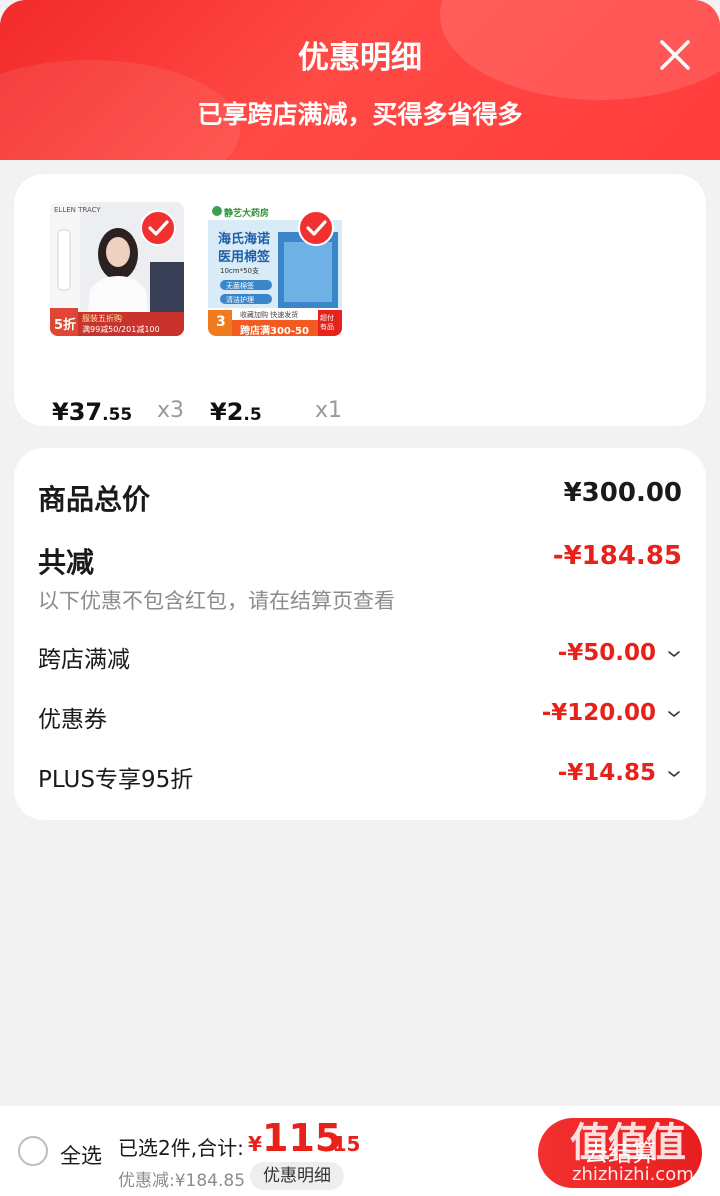 This screenshot has width=720, height=1196. Describe the element at coordinates (617, 556) in the screenshot. I see `total-reduction-value: -¥184.85` at that location.